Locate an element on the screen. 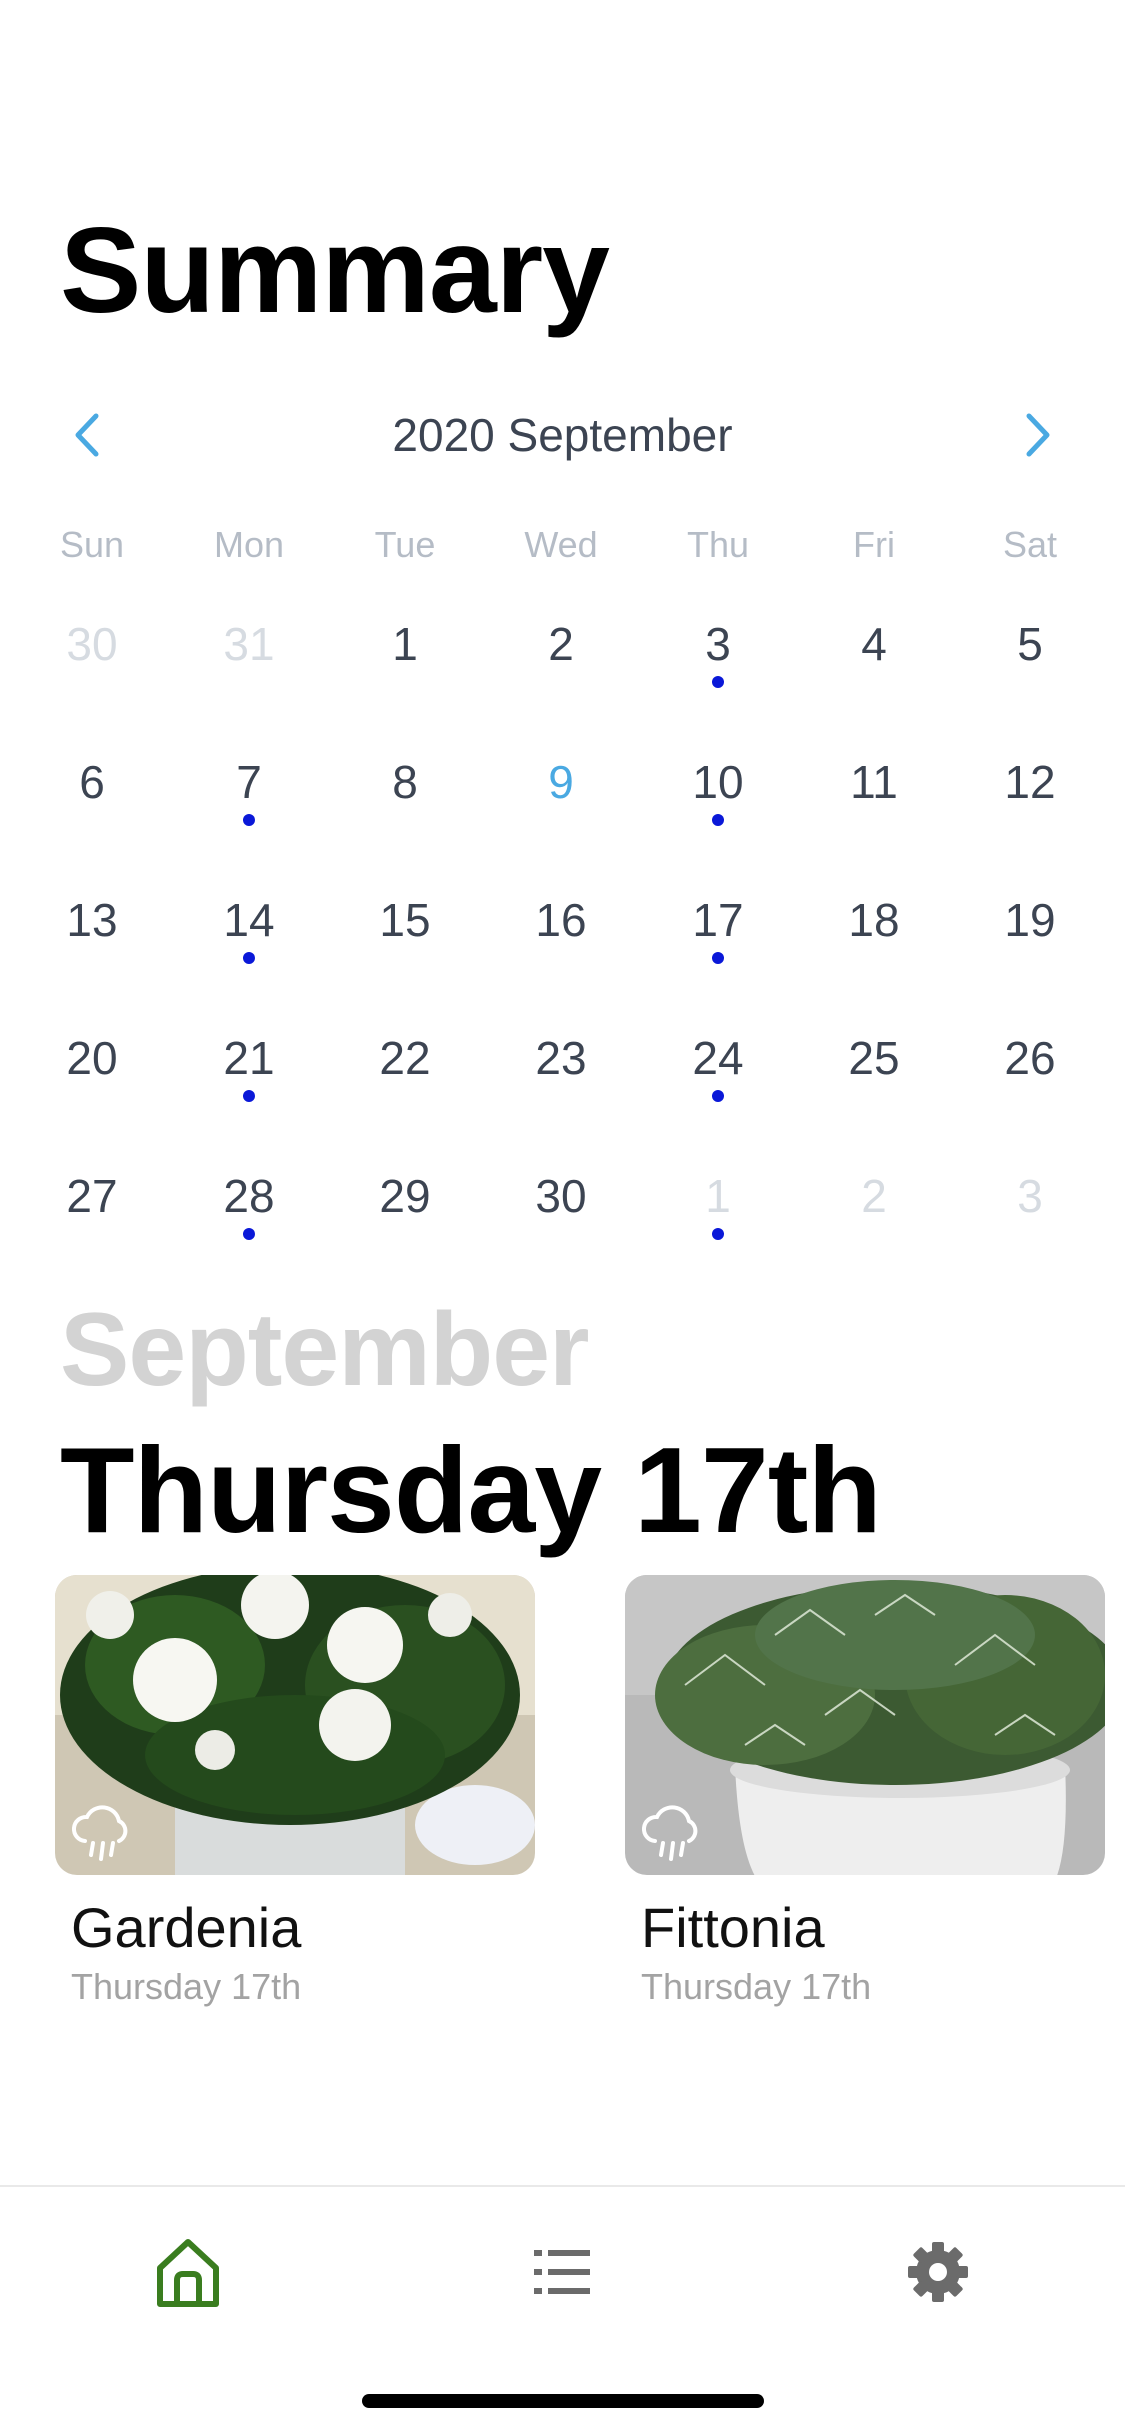  calendar-day: 26 is located at coordinates (1030, 1065).